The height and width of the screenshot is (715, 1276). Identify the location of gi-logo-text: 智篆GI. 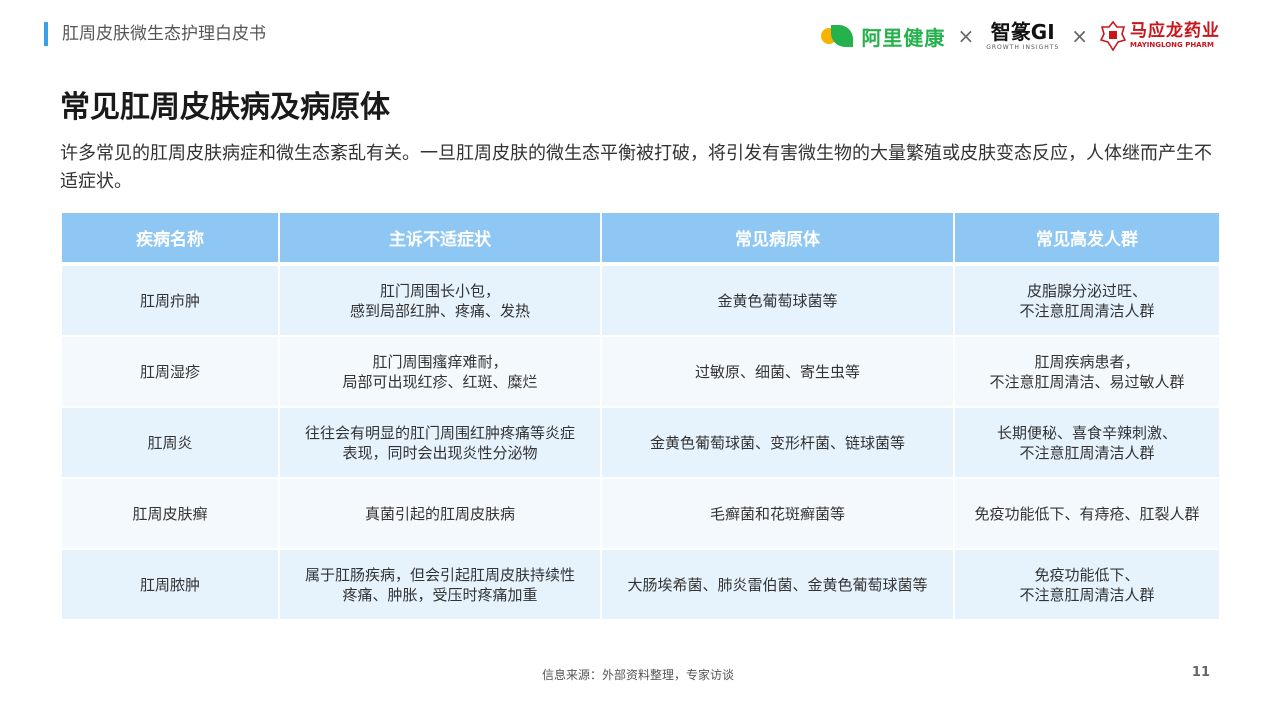
(1022, 31).